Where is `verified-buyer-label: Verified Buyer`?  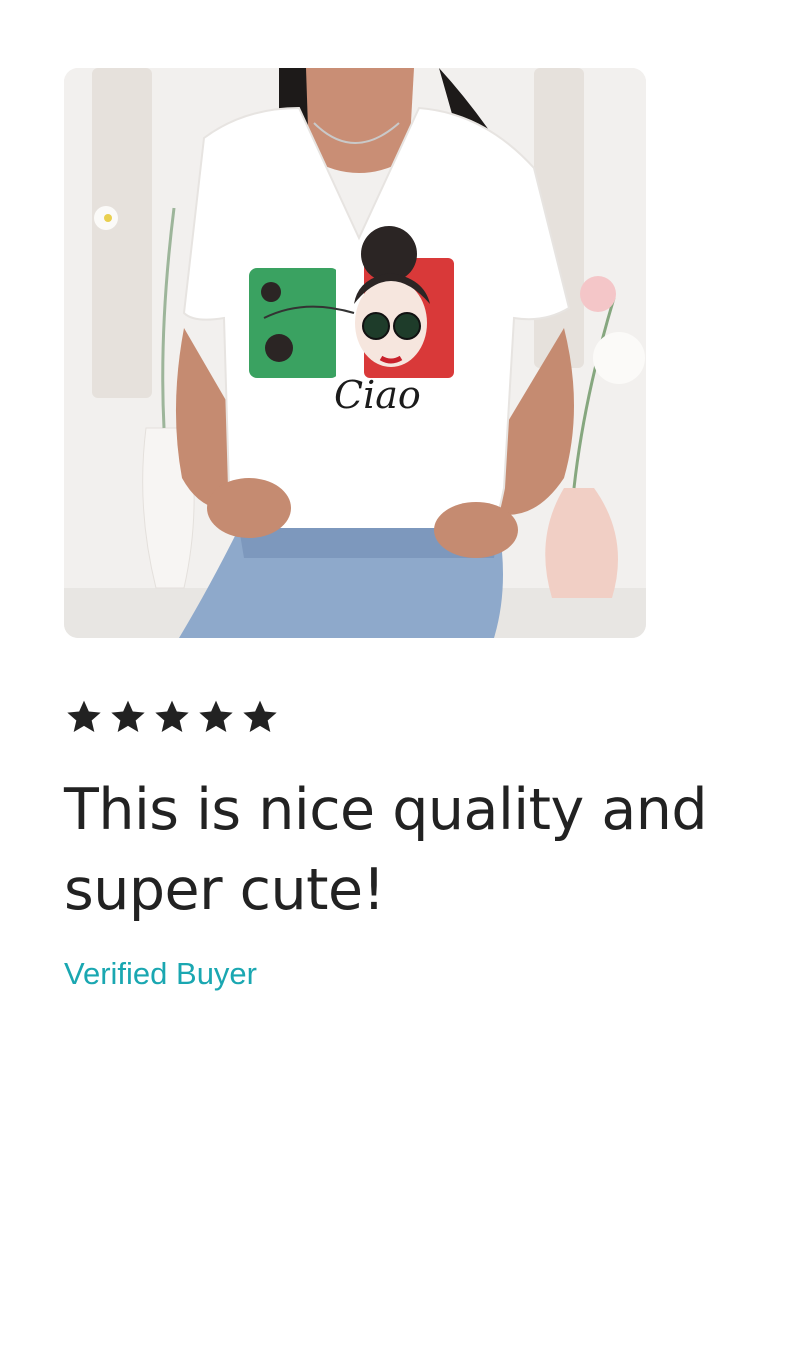 verified-buyer-label: Verified Buyer is located at coordinates (160, 973).